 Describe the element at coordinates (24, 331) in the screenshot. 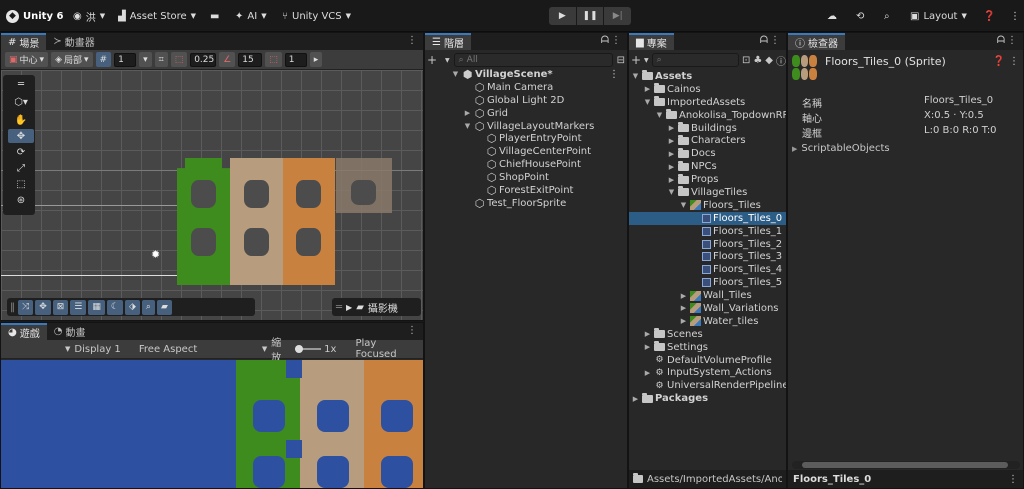

I see `tab-game: ◕ 遊戲` at that location.